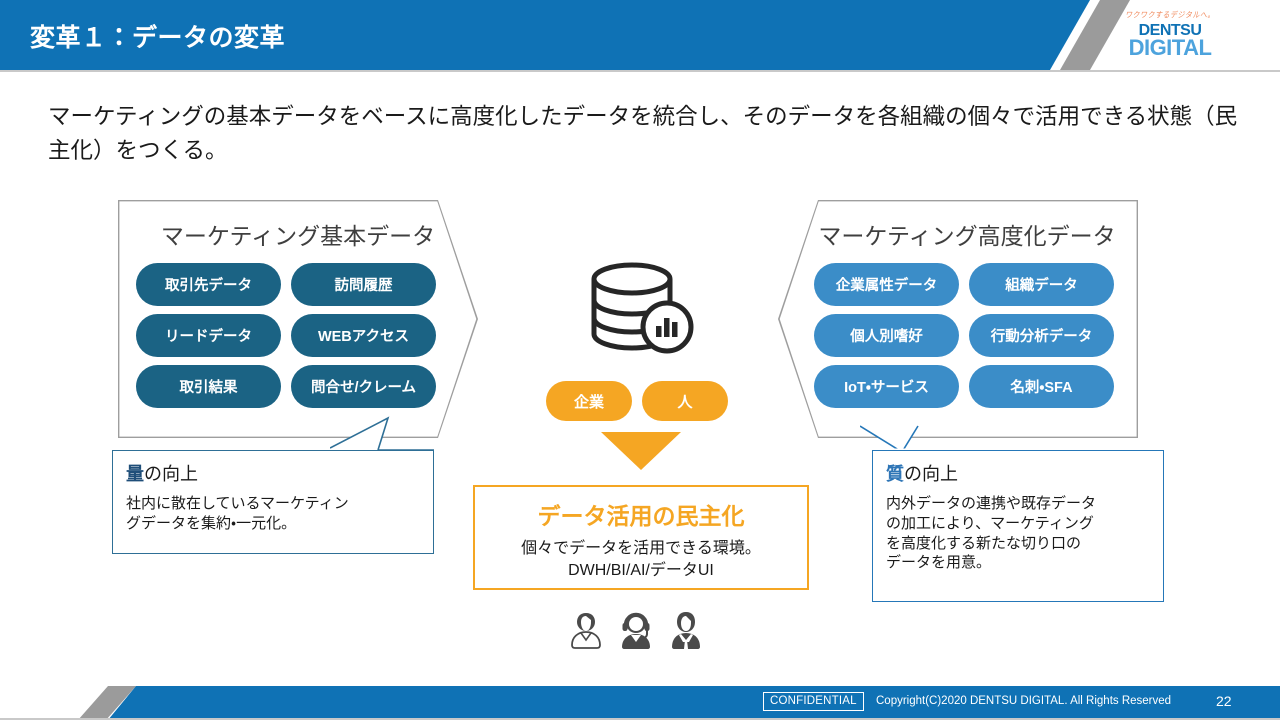 This screenshot has width=1280, height=720. Describe the element at coordinates (586, 632) in the screenshot. I see `person-outline-icon` at that location.